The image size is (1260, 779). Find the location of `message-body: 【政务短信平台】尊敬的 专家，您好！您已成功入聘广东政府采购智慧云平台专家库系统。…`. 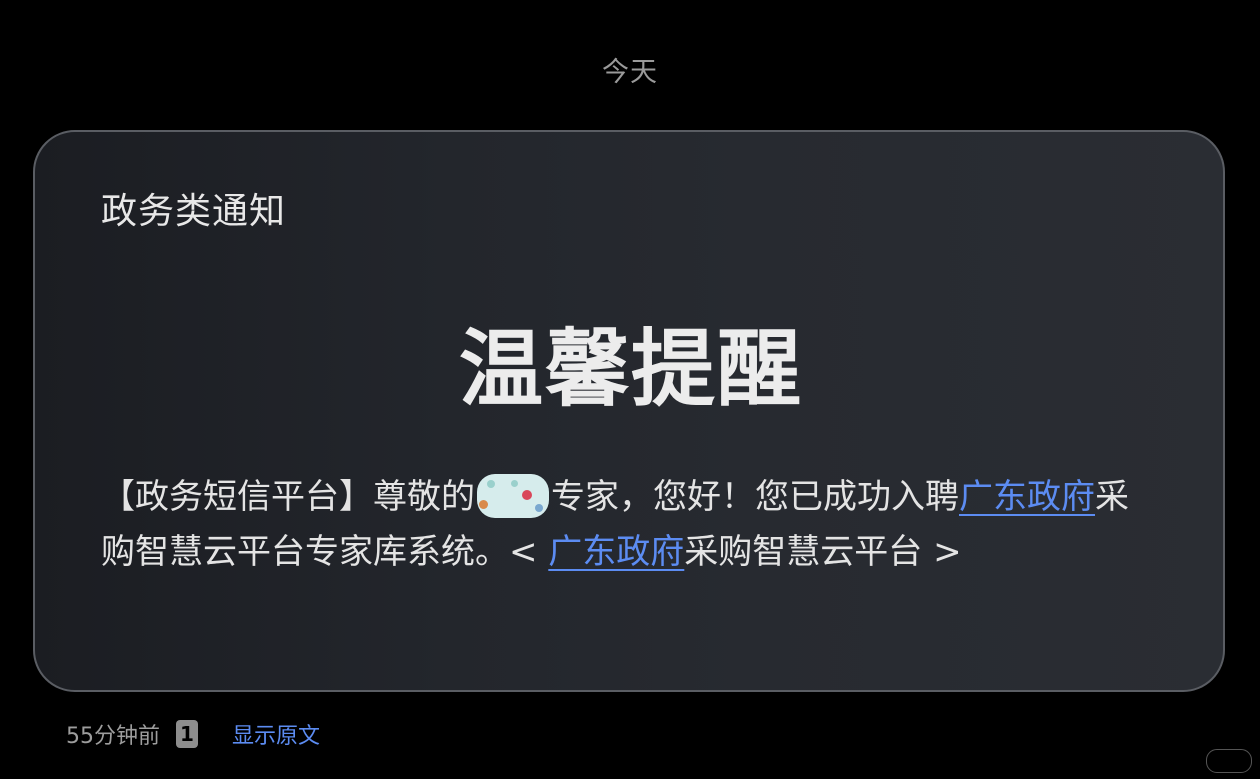

message-body: 【政务短信平台】尊敬的 专家，您好！您已成功入聘广东政府采购智慧云平台专家库系统。… is located at coordinates (631, 525).